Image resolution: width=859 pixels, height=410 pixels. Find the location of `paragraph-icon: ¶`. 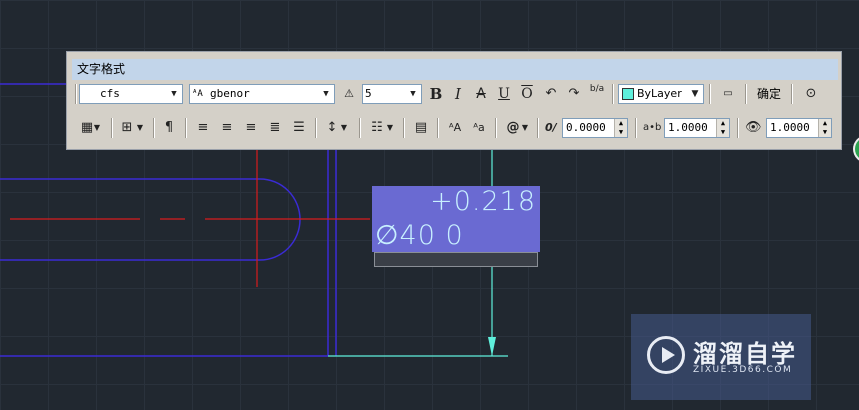

paragraph-icon: ¶ is located at coordinates (169, 128).